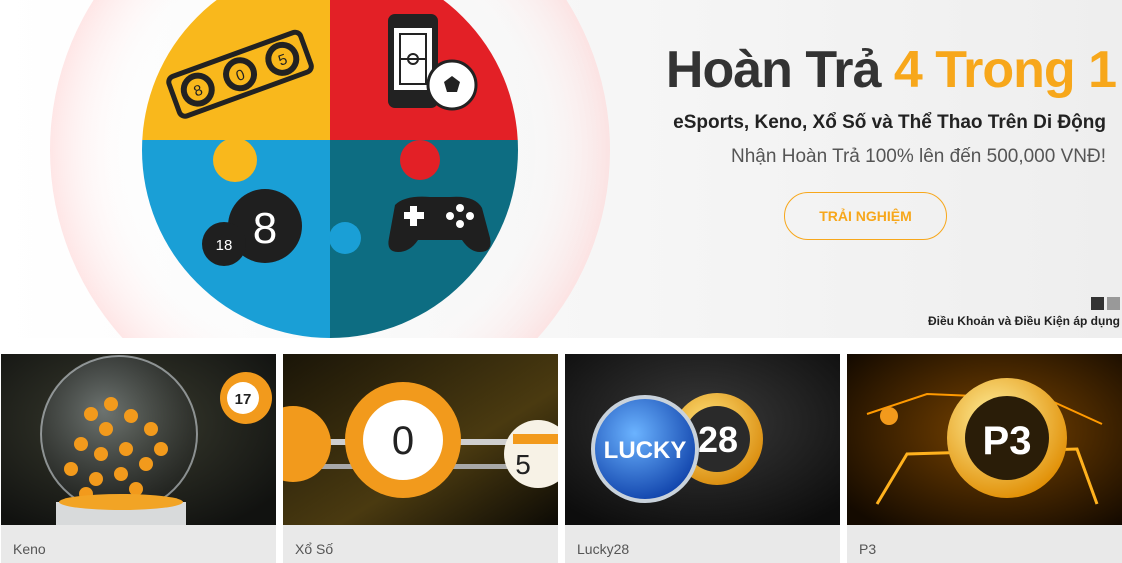 The width and height of the screenshot is (1122, 563). Describe the element at coordinates (403, 441) in the screenshot. I see `xo-so-ball-number: 0` at that location.